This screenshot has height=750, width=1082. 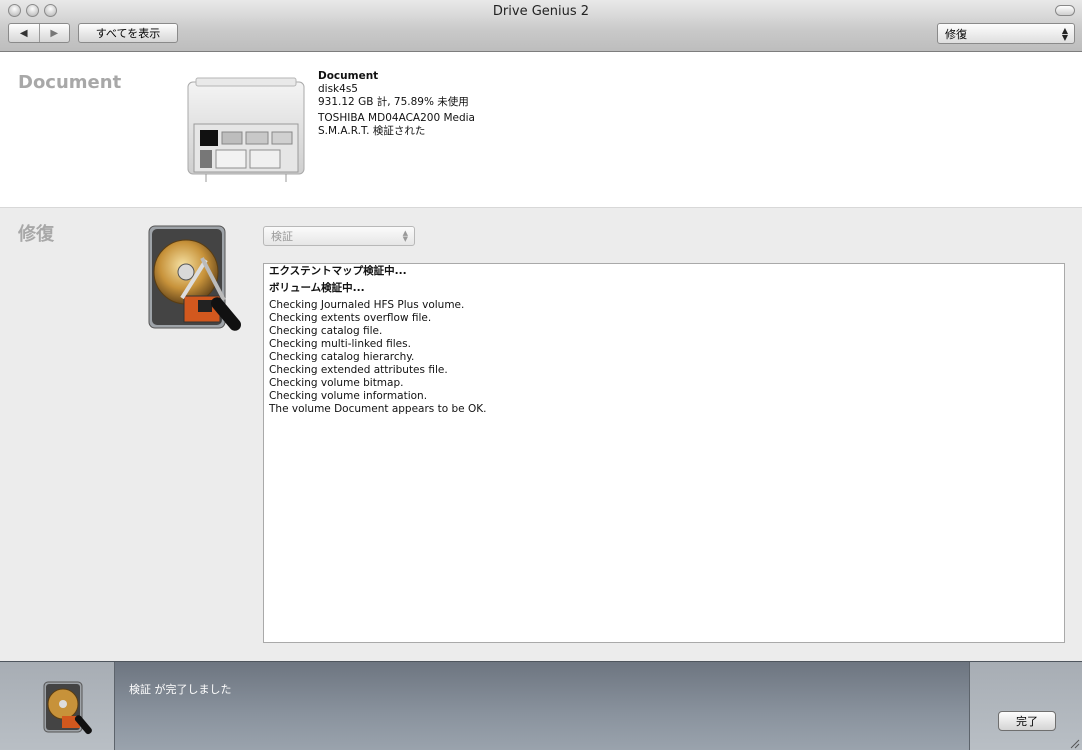 I want to click on disk-smart-status: S.M.A.R.T. 検証された, so click(x=372, y=131).